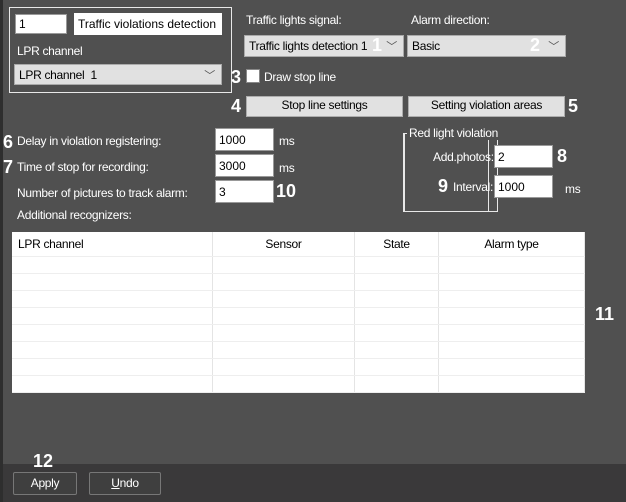 The image size is (626, 502). What do you see at coordinates (287, 168) in the screenshot?
I see `stop-time-unit: ms` at bounding box center [287, 168].